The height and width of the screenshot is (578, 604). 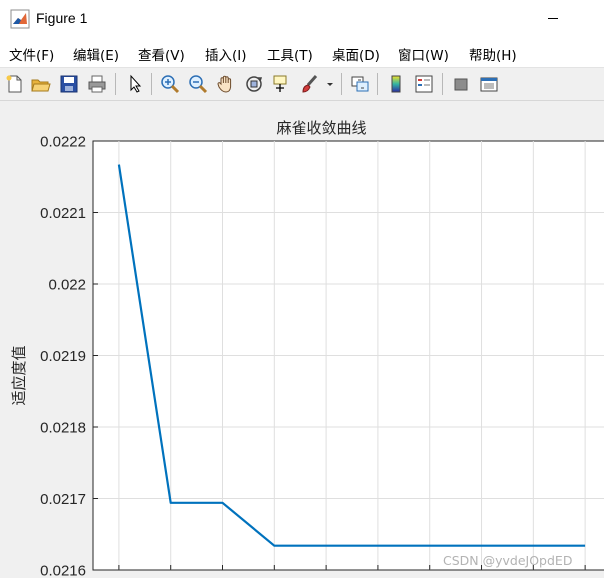 I want to click on y-tick-label: 0.022, so click(x=67, y=285).